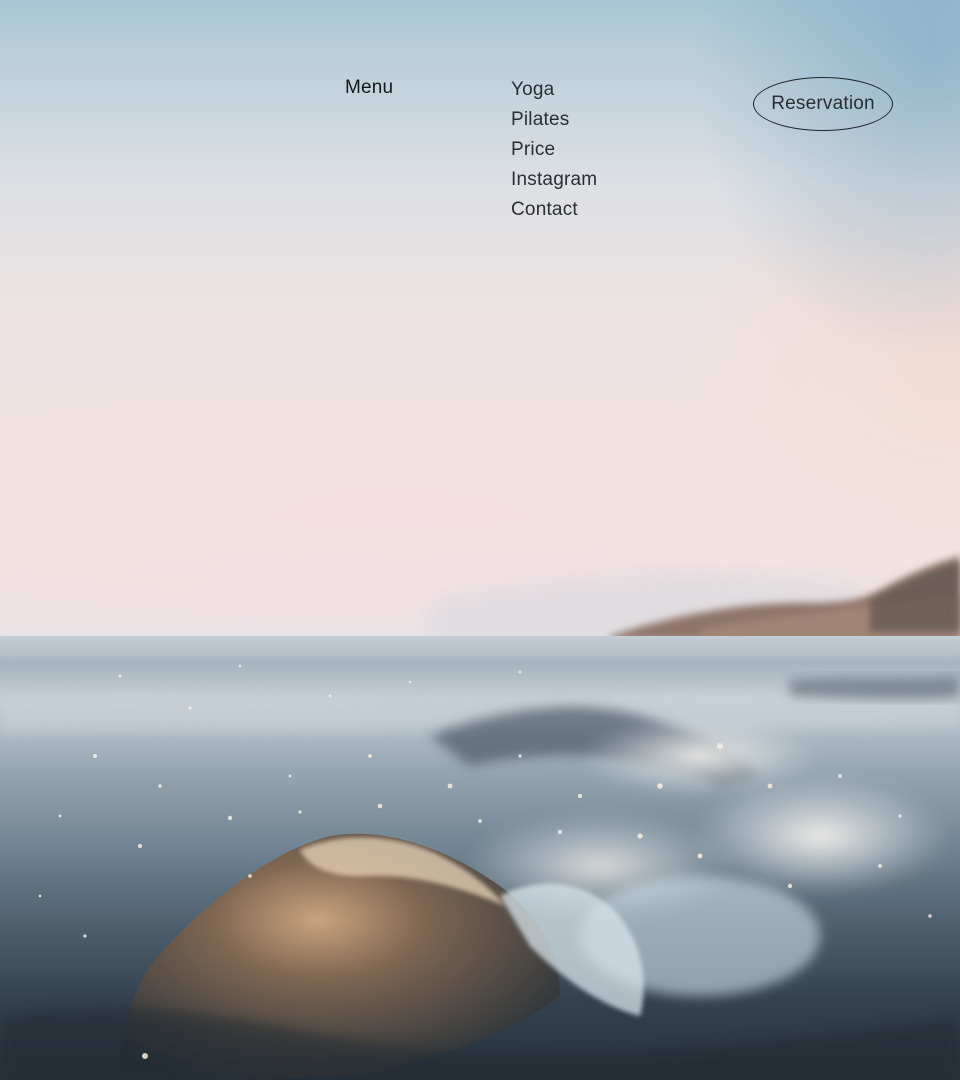 The width and height of the screenshot is (960, 1080). I want to click on main-nav: Yoga Pilates Price Instagram Contact, so click(554, 150).